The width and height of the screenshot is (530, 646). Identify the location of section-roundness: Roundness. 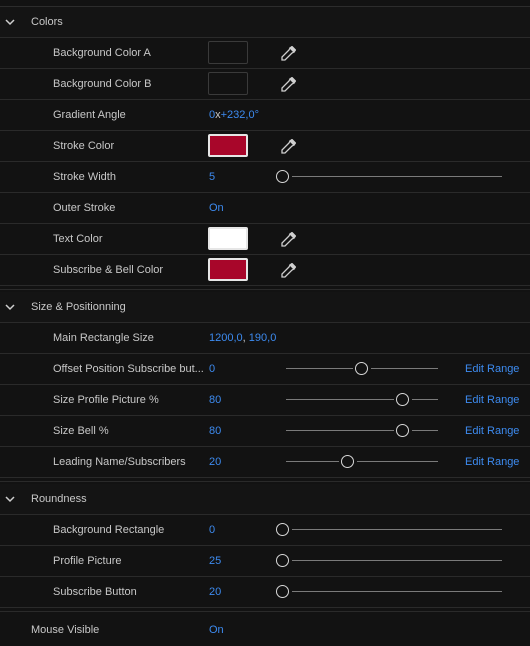
(265, 499).